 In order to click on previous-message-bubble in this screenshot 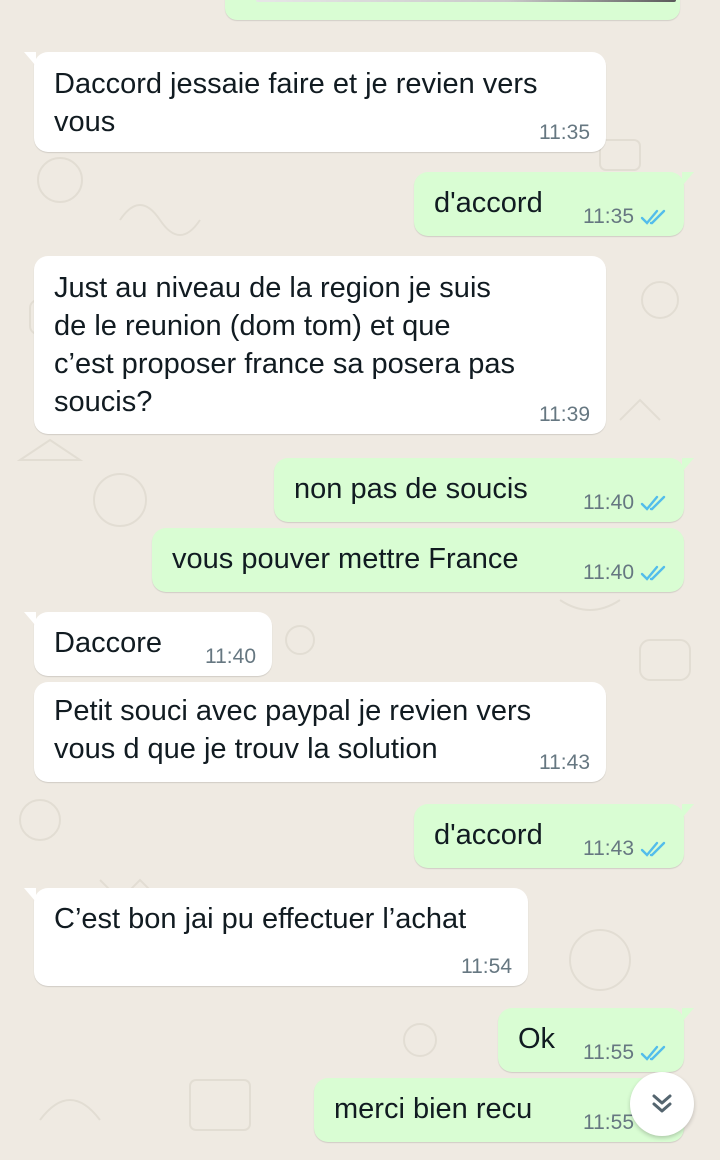, I will do `click(452, 10)`.